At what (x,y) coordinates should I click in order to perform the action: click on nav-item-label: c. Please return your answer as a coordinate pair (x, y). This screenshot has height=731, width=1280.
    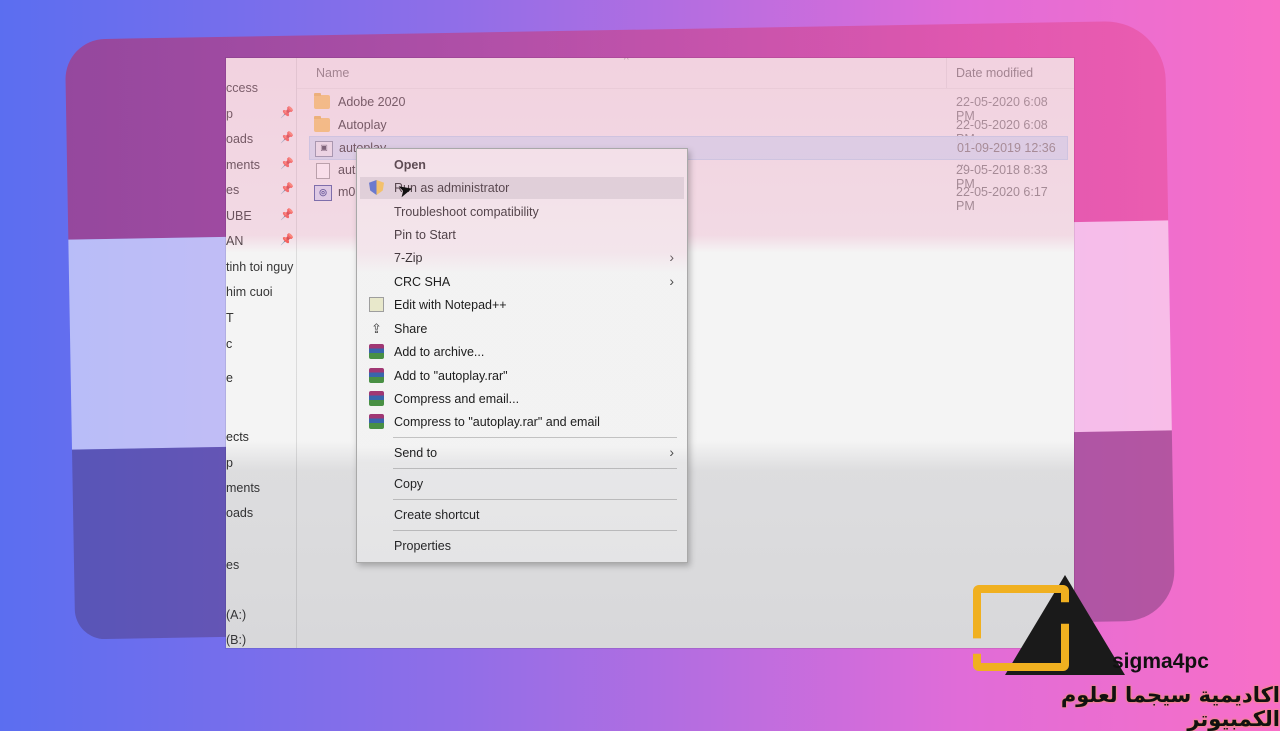
    Looking at the image, I should click on (229, 344).